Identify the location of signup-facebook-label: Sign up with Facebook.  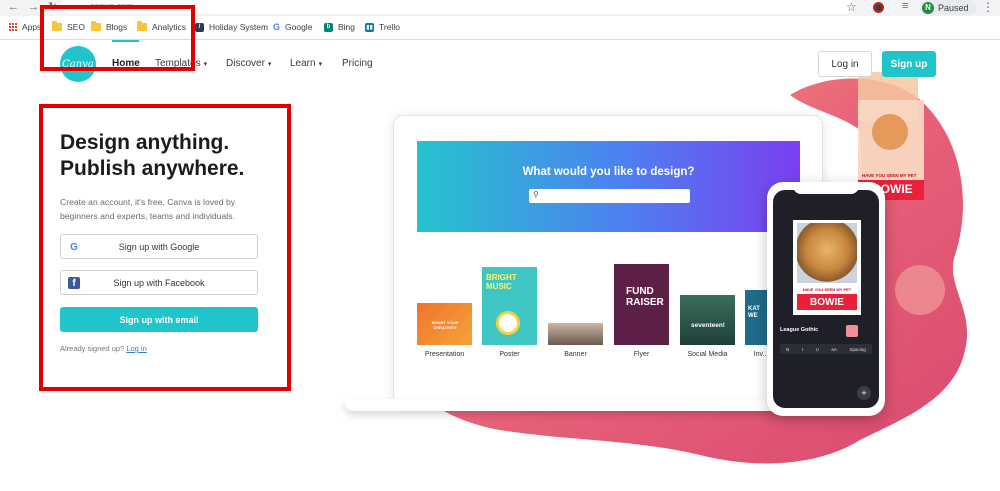
(159, 282).